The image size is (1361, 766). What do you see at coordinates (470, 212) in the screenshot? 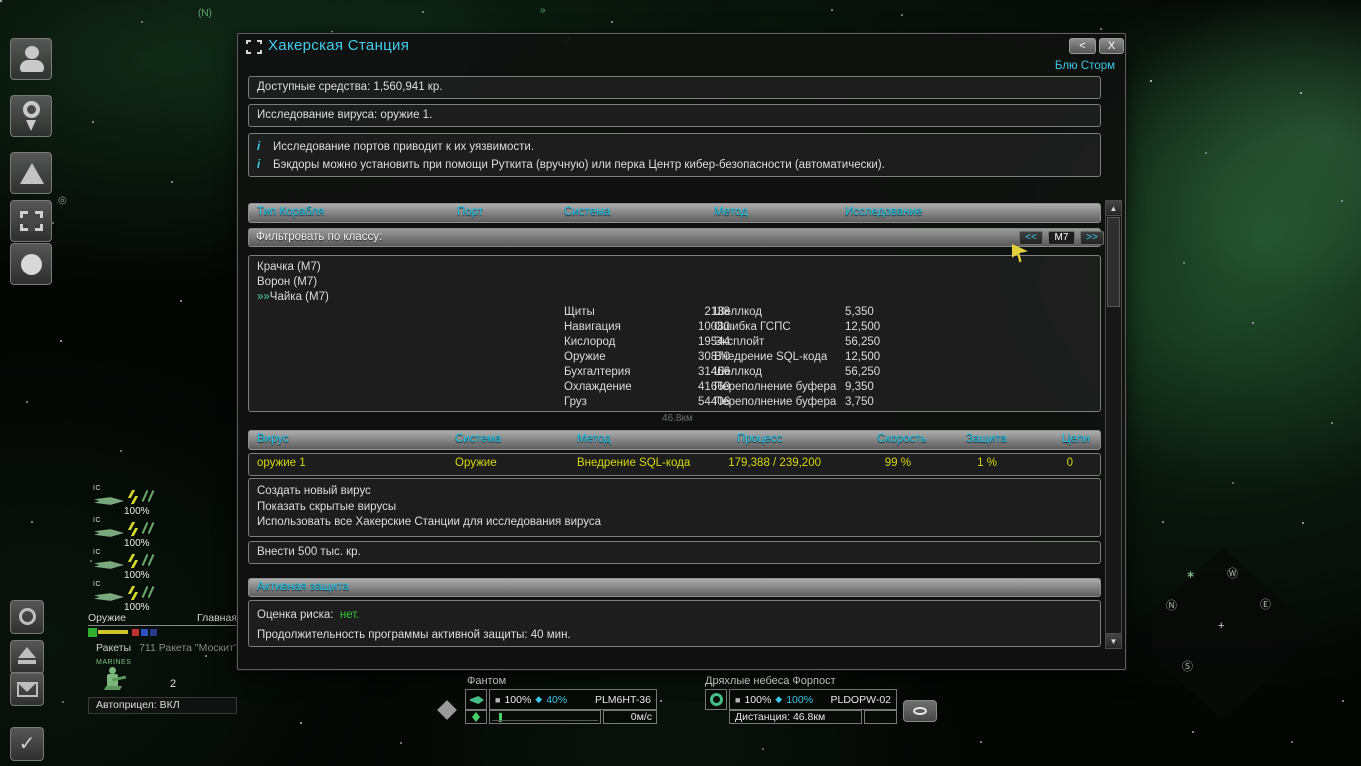
I see `col-port: Порт` at bounding box center [470, 212].